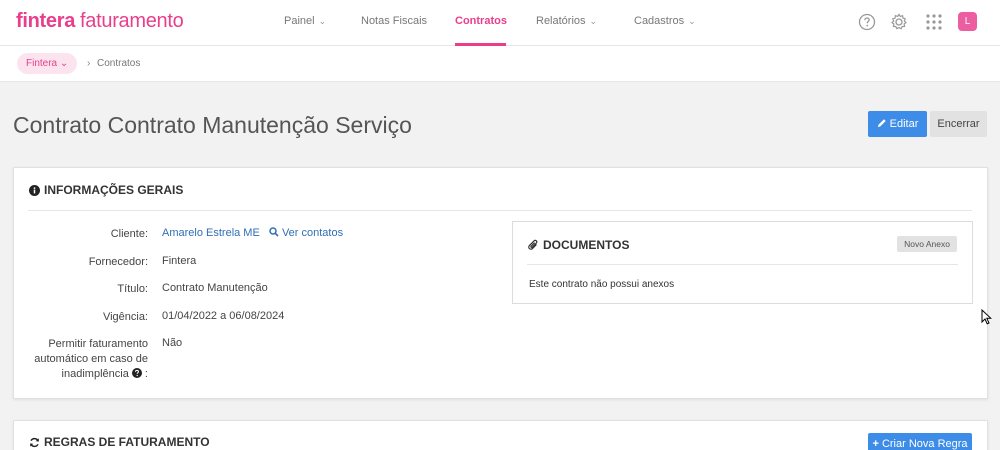 The image size is (1000, 450). I want to click on billing-rules-heading-text: REGRAS DE FATURAMENTO, so click(127, 442).